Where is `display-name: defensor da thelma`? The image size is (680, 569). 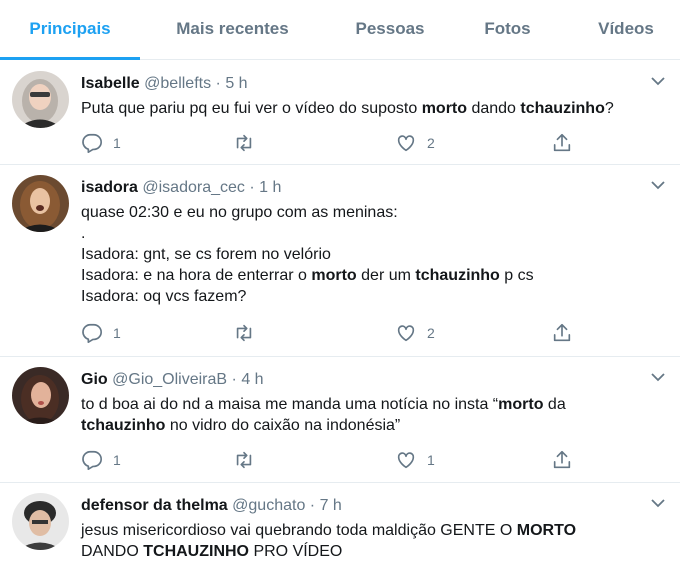
display-name: defensor da thelma is located at coordinates (154, 505).